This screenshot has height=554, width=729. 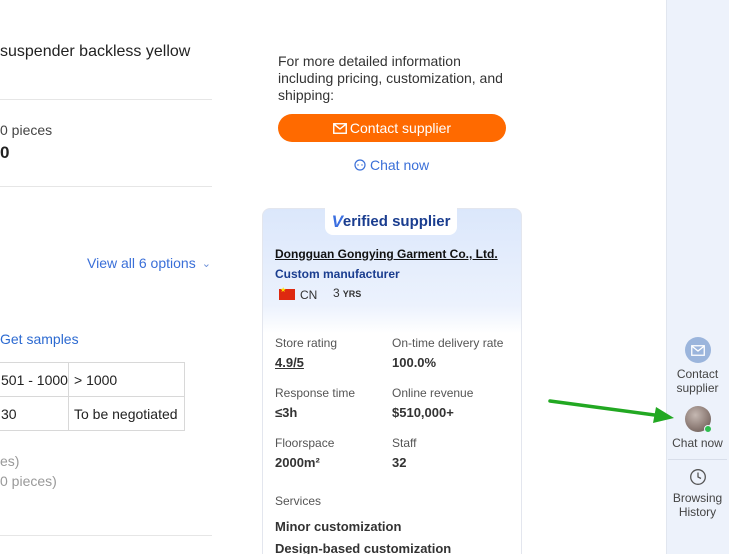 What do you see at coordinates (336, 293) in the screenshot?
I see `years-number: 3` at bounding box center [336, 293].